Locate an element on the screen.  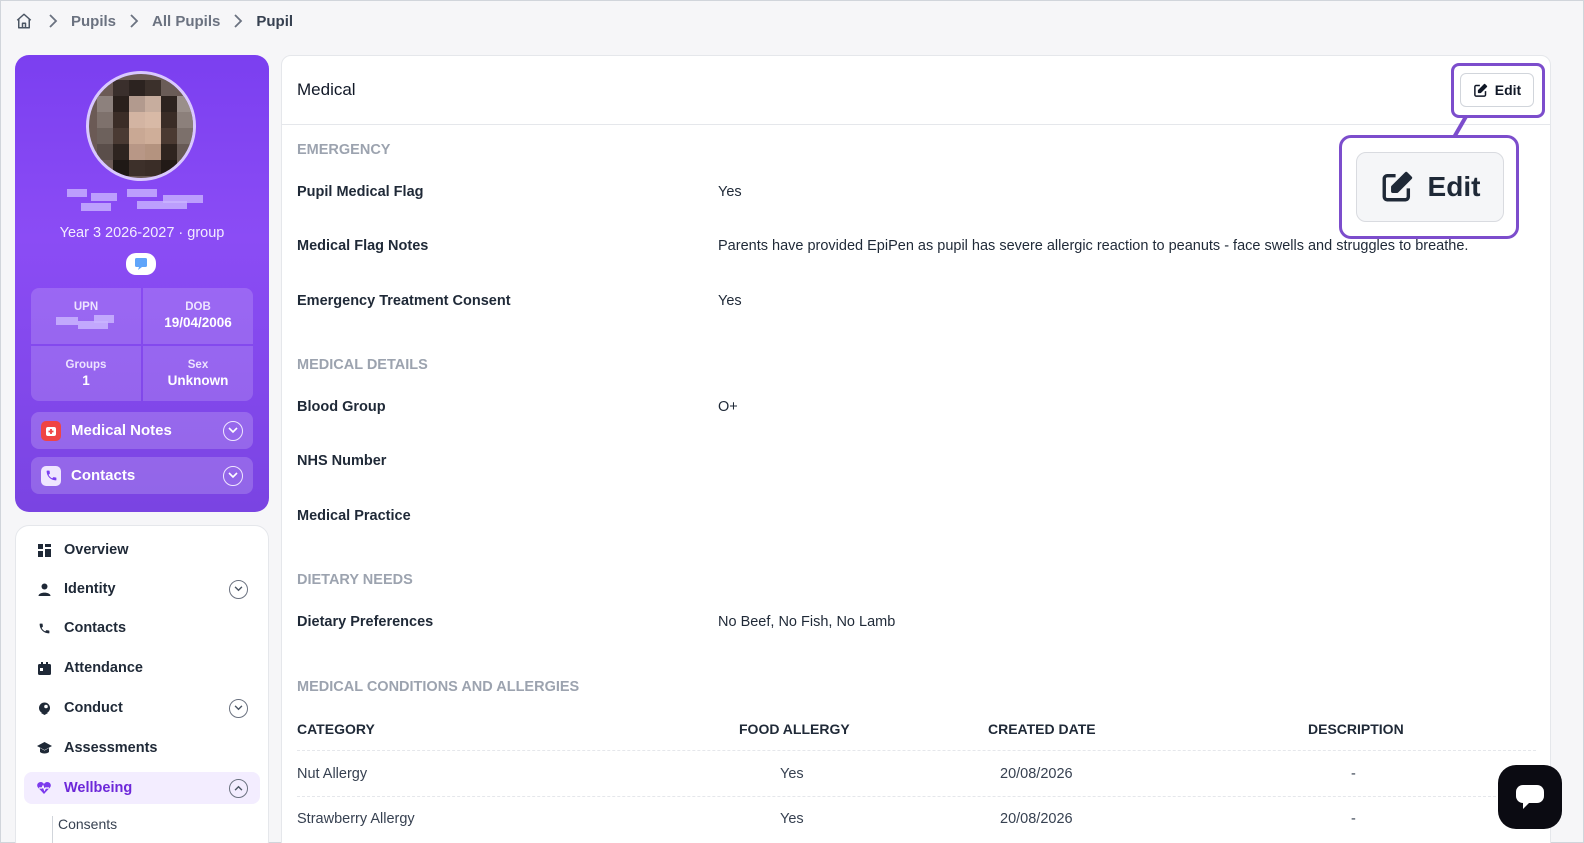
stat-sex: Sex Unknown is located at coordinates (198, 373).